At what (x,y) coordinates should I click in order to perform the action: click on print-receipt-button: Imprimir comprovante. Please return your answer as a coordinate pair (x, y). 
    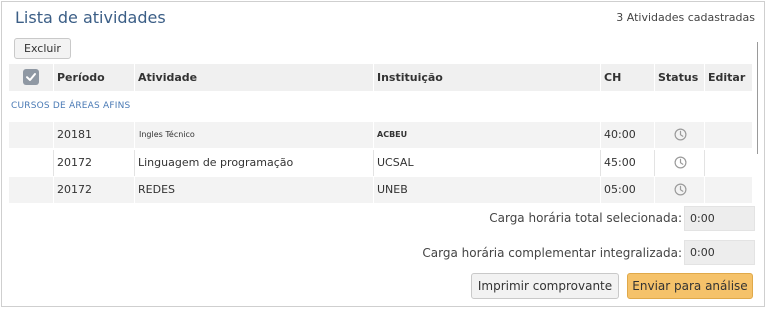
    Looking at the image, I should click on (545, 286).